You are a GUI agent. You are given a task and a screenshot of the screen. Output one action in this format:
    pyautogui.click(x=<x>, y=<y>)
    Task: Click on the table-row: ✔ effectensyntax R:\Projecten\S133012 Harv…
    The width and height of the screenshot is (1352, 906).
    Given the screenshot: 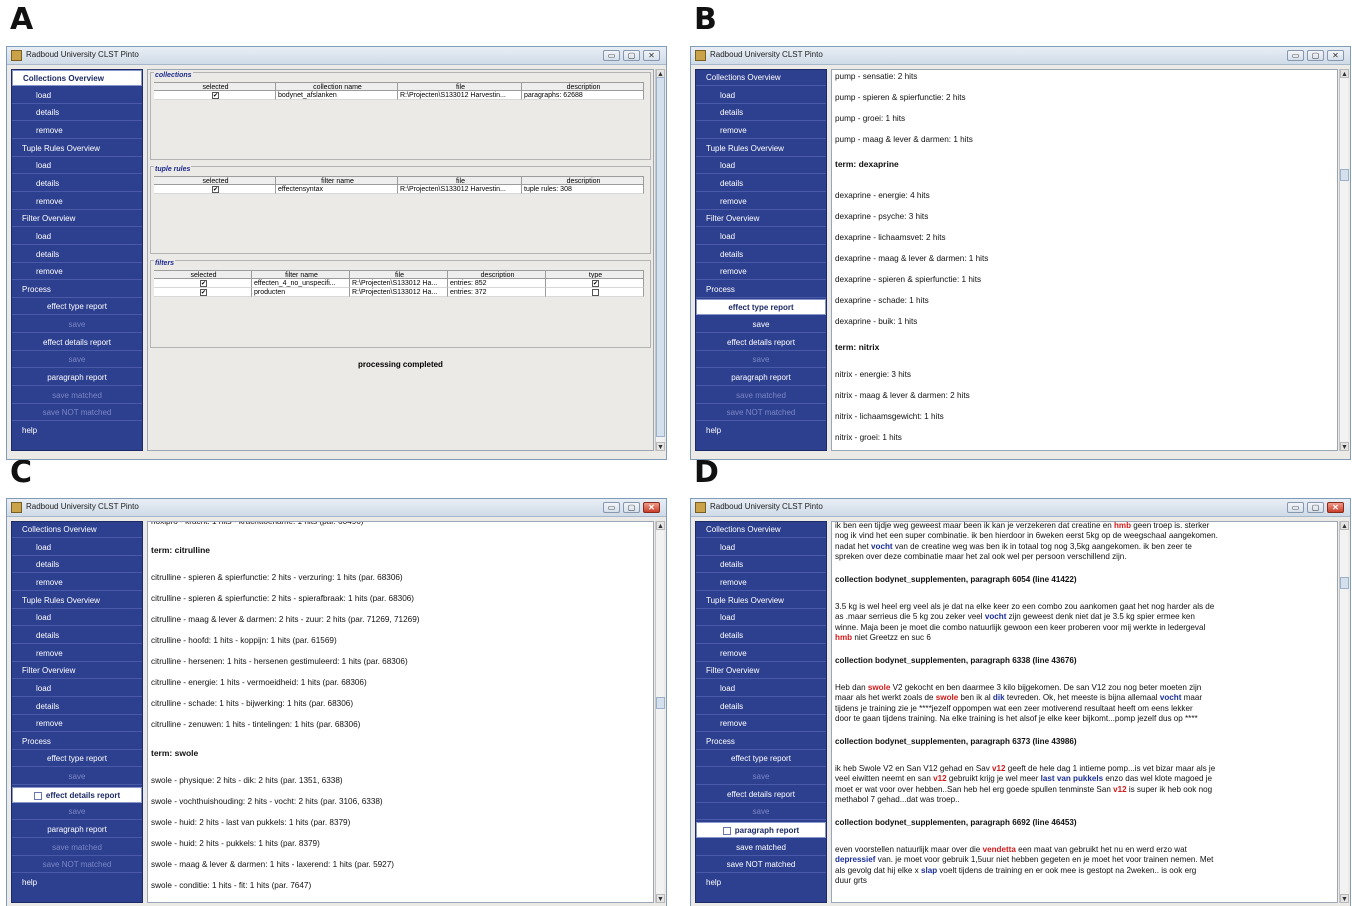 What is the action you would take?
    pyautogui.click(x=400, y=189)
    